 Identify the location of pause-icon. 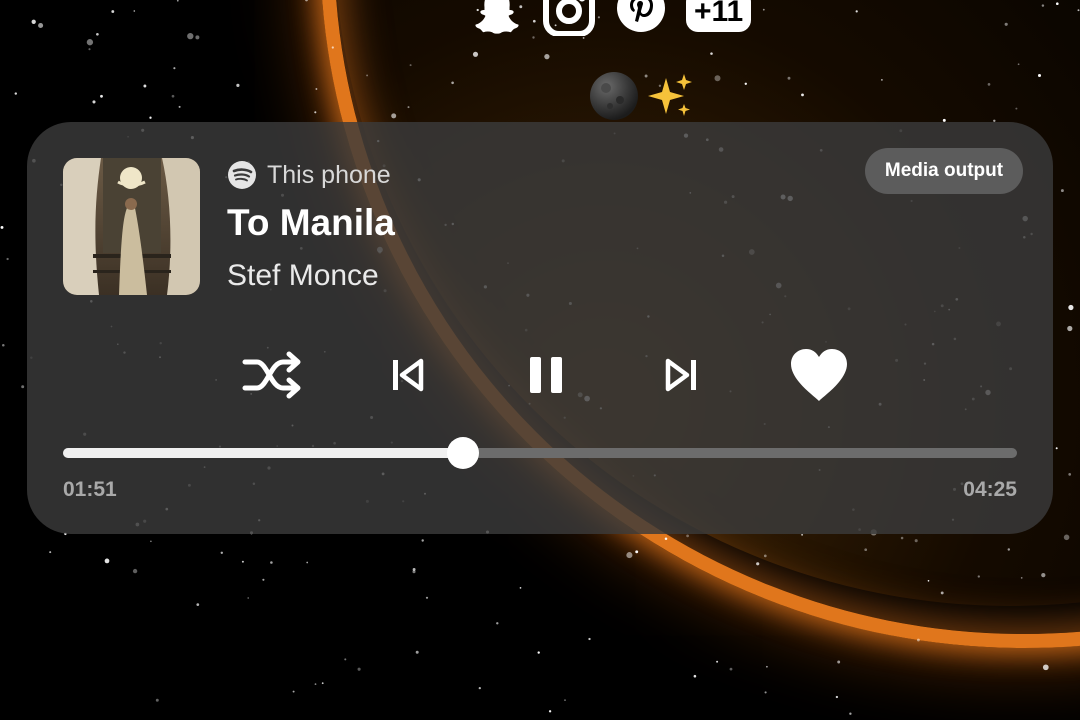
(546, 375).